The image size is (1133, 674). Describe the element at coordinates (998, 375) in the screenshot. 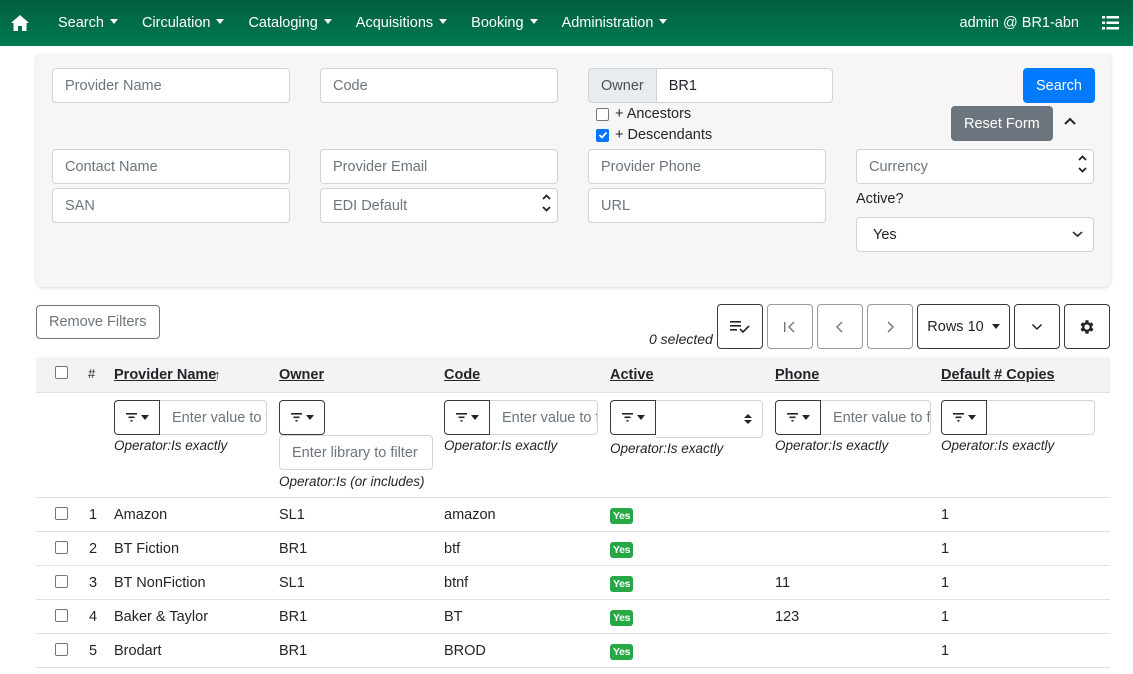

I see `column-header-default-copies: Default # Copies` at that location.